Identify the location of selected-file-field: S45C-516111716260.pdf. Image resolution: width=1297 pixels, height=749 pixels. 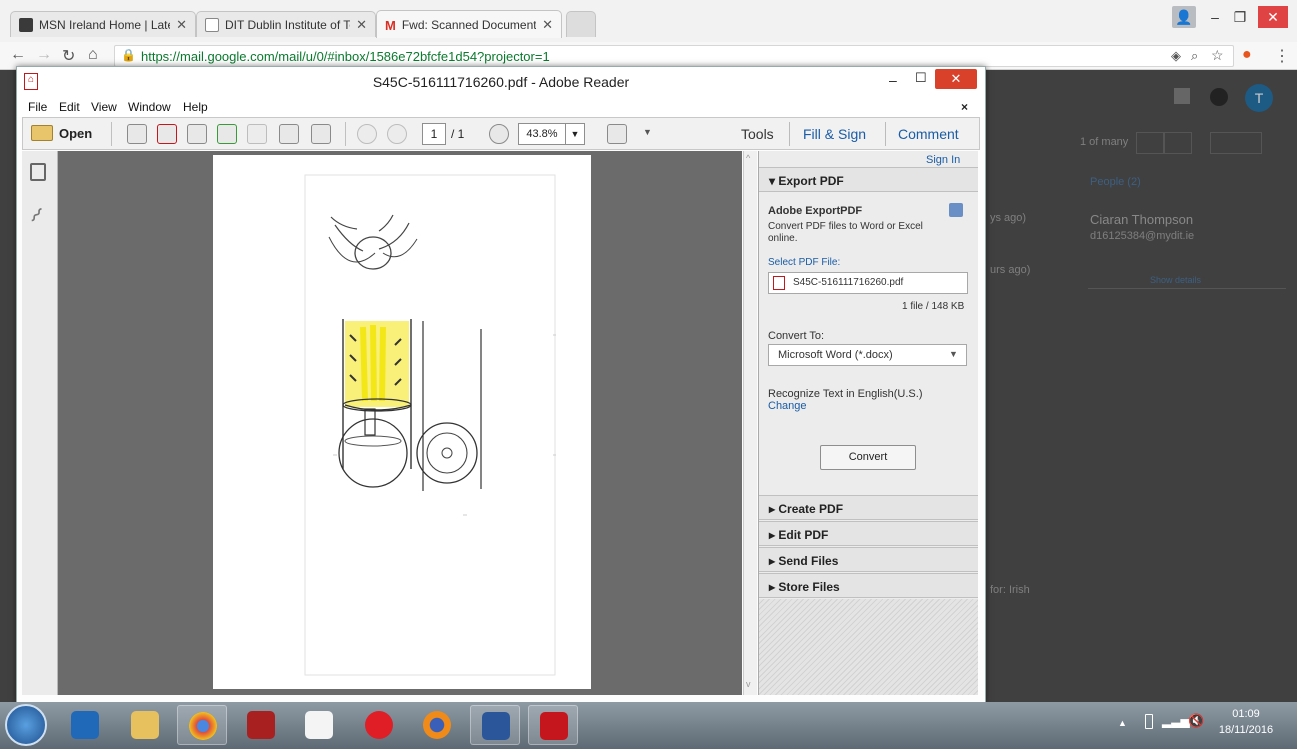
(868, 283).